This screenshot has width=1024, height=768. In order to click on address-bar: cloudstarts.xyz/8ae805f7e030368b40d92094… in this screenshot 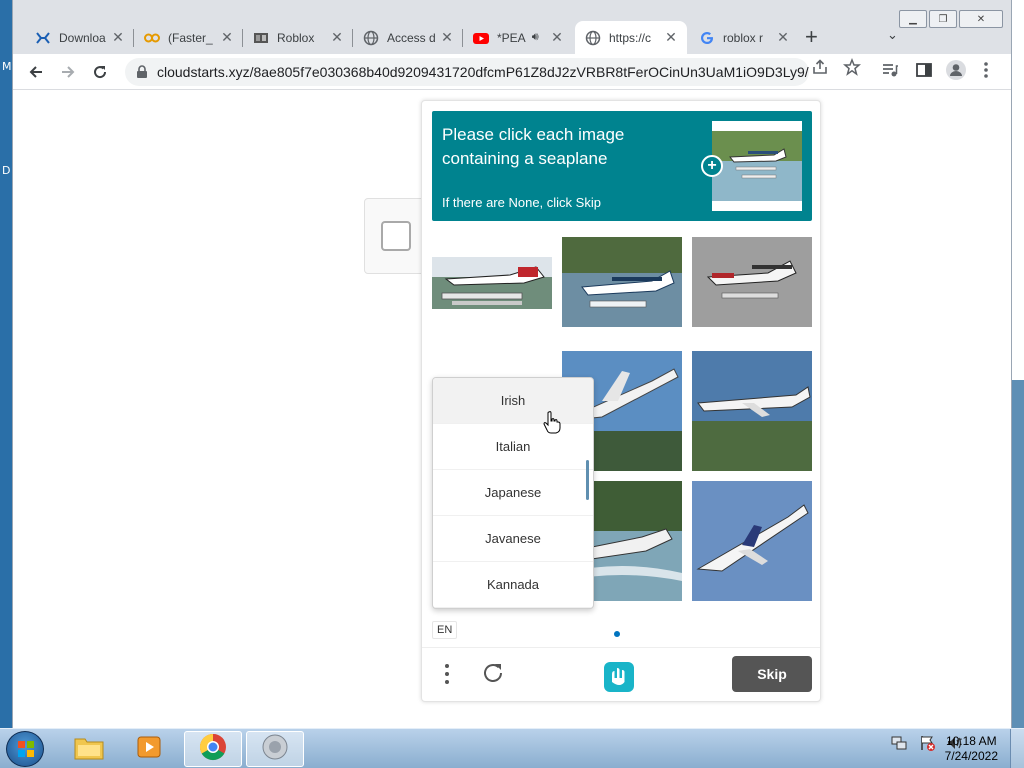, I will do `click(467, 72)`.